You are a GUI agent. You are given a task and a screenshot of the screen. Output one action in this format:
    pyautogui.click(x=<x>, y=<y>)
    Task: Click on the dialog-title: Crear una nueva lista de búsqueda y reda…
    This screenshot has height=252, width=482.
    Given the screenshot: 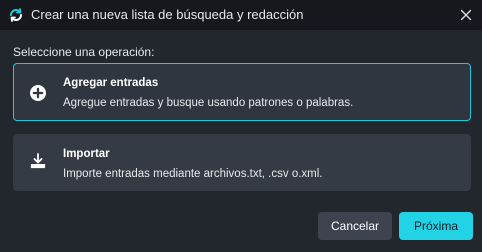 What is the action you would take?
    pyautogui.click(x=167, y=14)
    